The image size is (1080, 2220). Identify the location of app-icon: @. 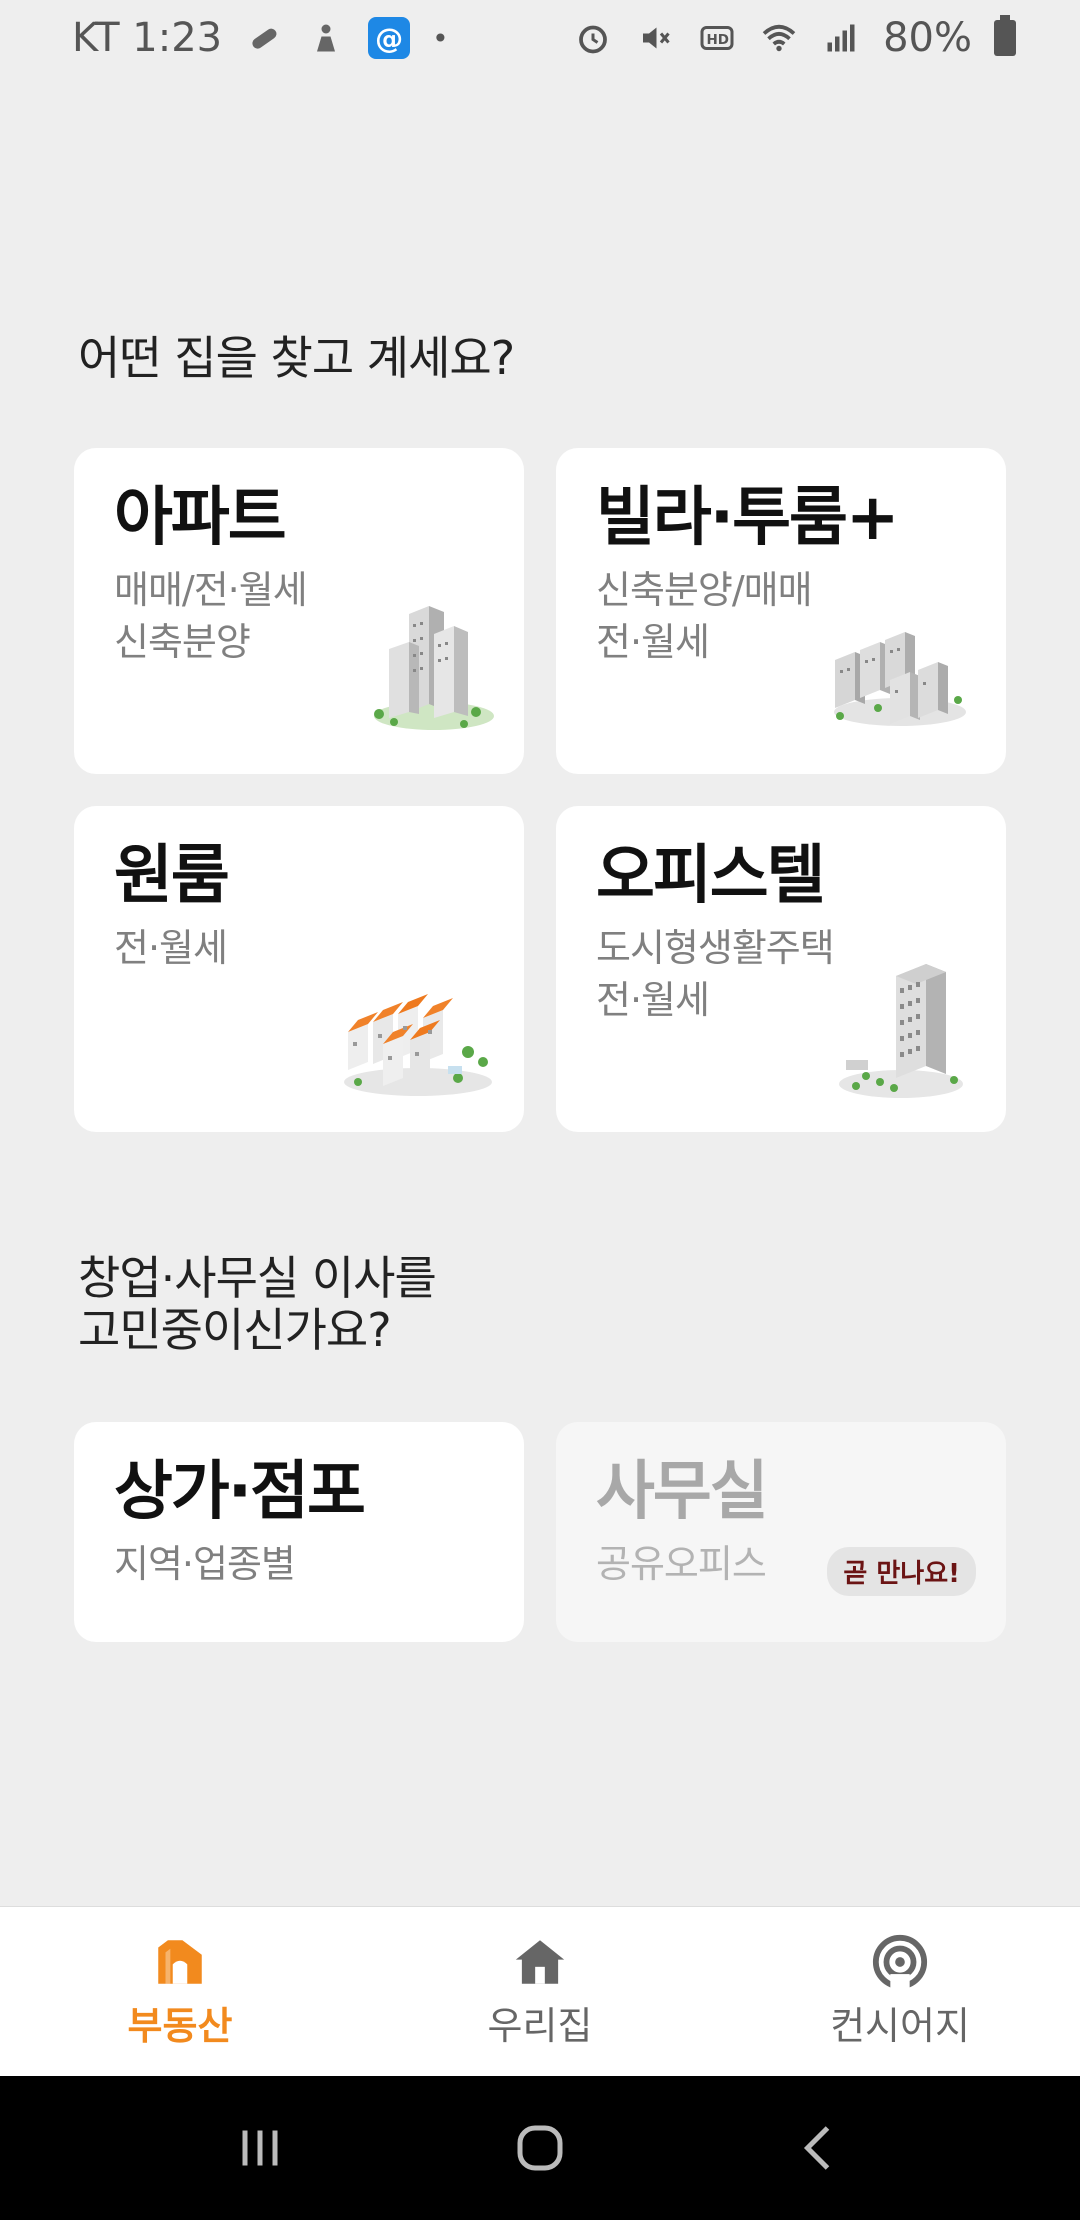
(389, 38).